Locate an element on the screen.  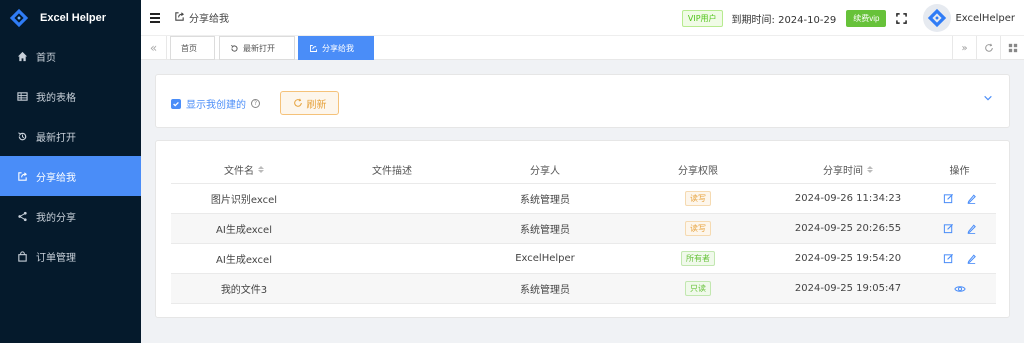
sidebar-item-label: 订单管理 is located at coordinates (56, 258).